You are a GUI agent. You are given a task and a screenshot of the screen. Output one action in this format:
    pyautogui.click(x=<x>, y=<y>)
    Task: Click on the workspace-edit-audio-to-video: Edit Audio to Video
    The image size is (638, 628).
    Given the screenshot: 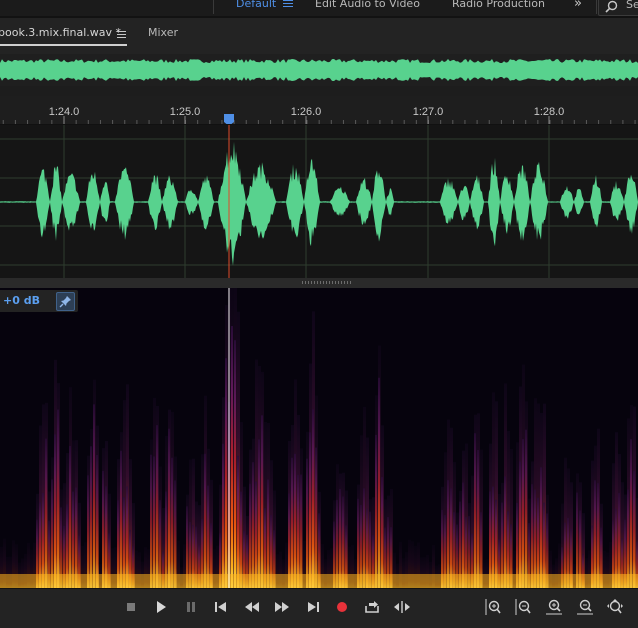 What is the action you would take?
    pyautogui.click(x=367, y=5)
    